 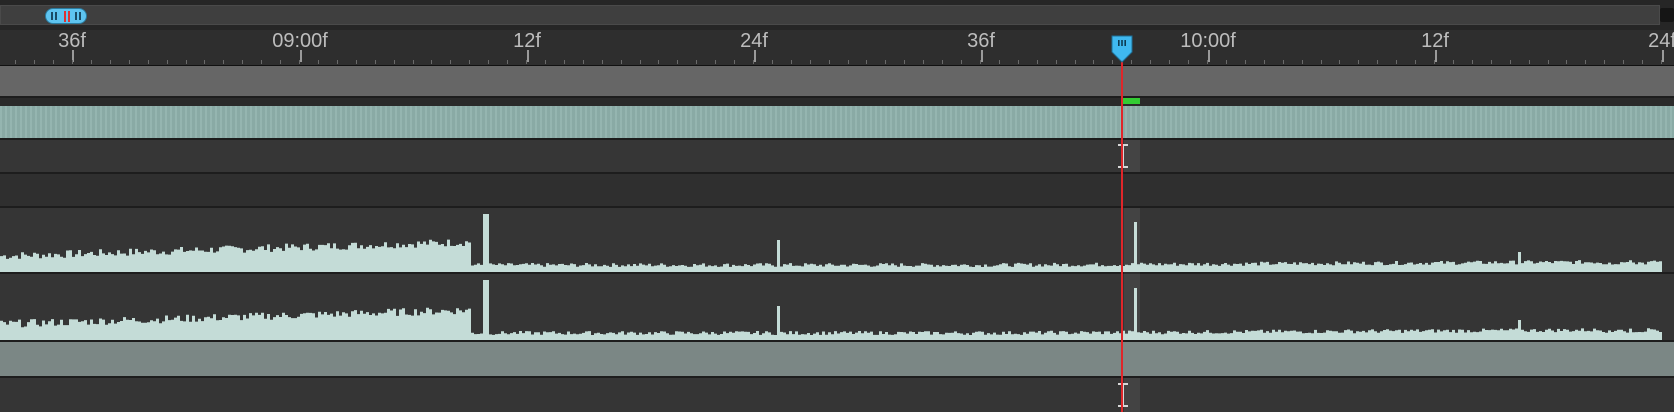 What do you see at coordinates (1122, 49) in the screenshot?
I see `playhead-marker-icon` at bounding box center [1122, 49].